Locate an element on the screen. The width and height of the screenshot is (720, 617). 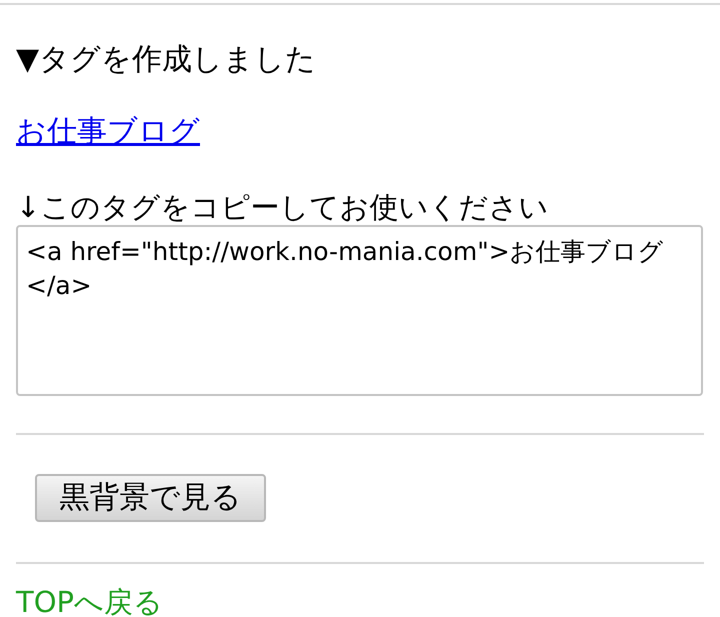
blog-link: お仕事ブログ is located at coordinates (108, 131).